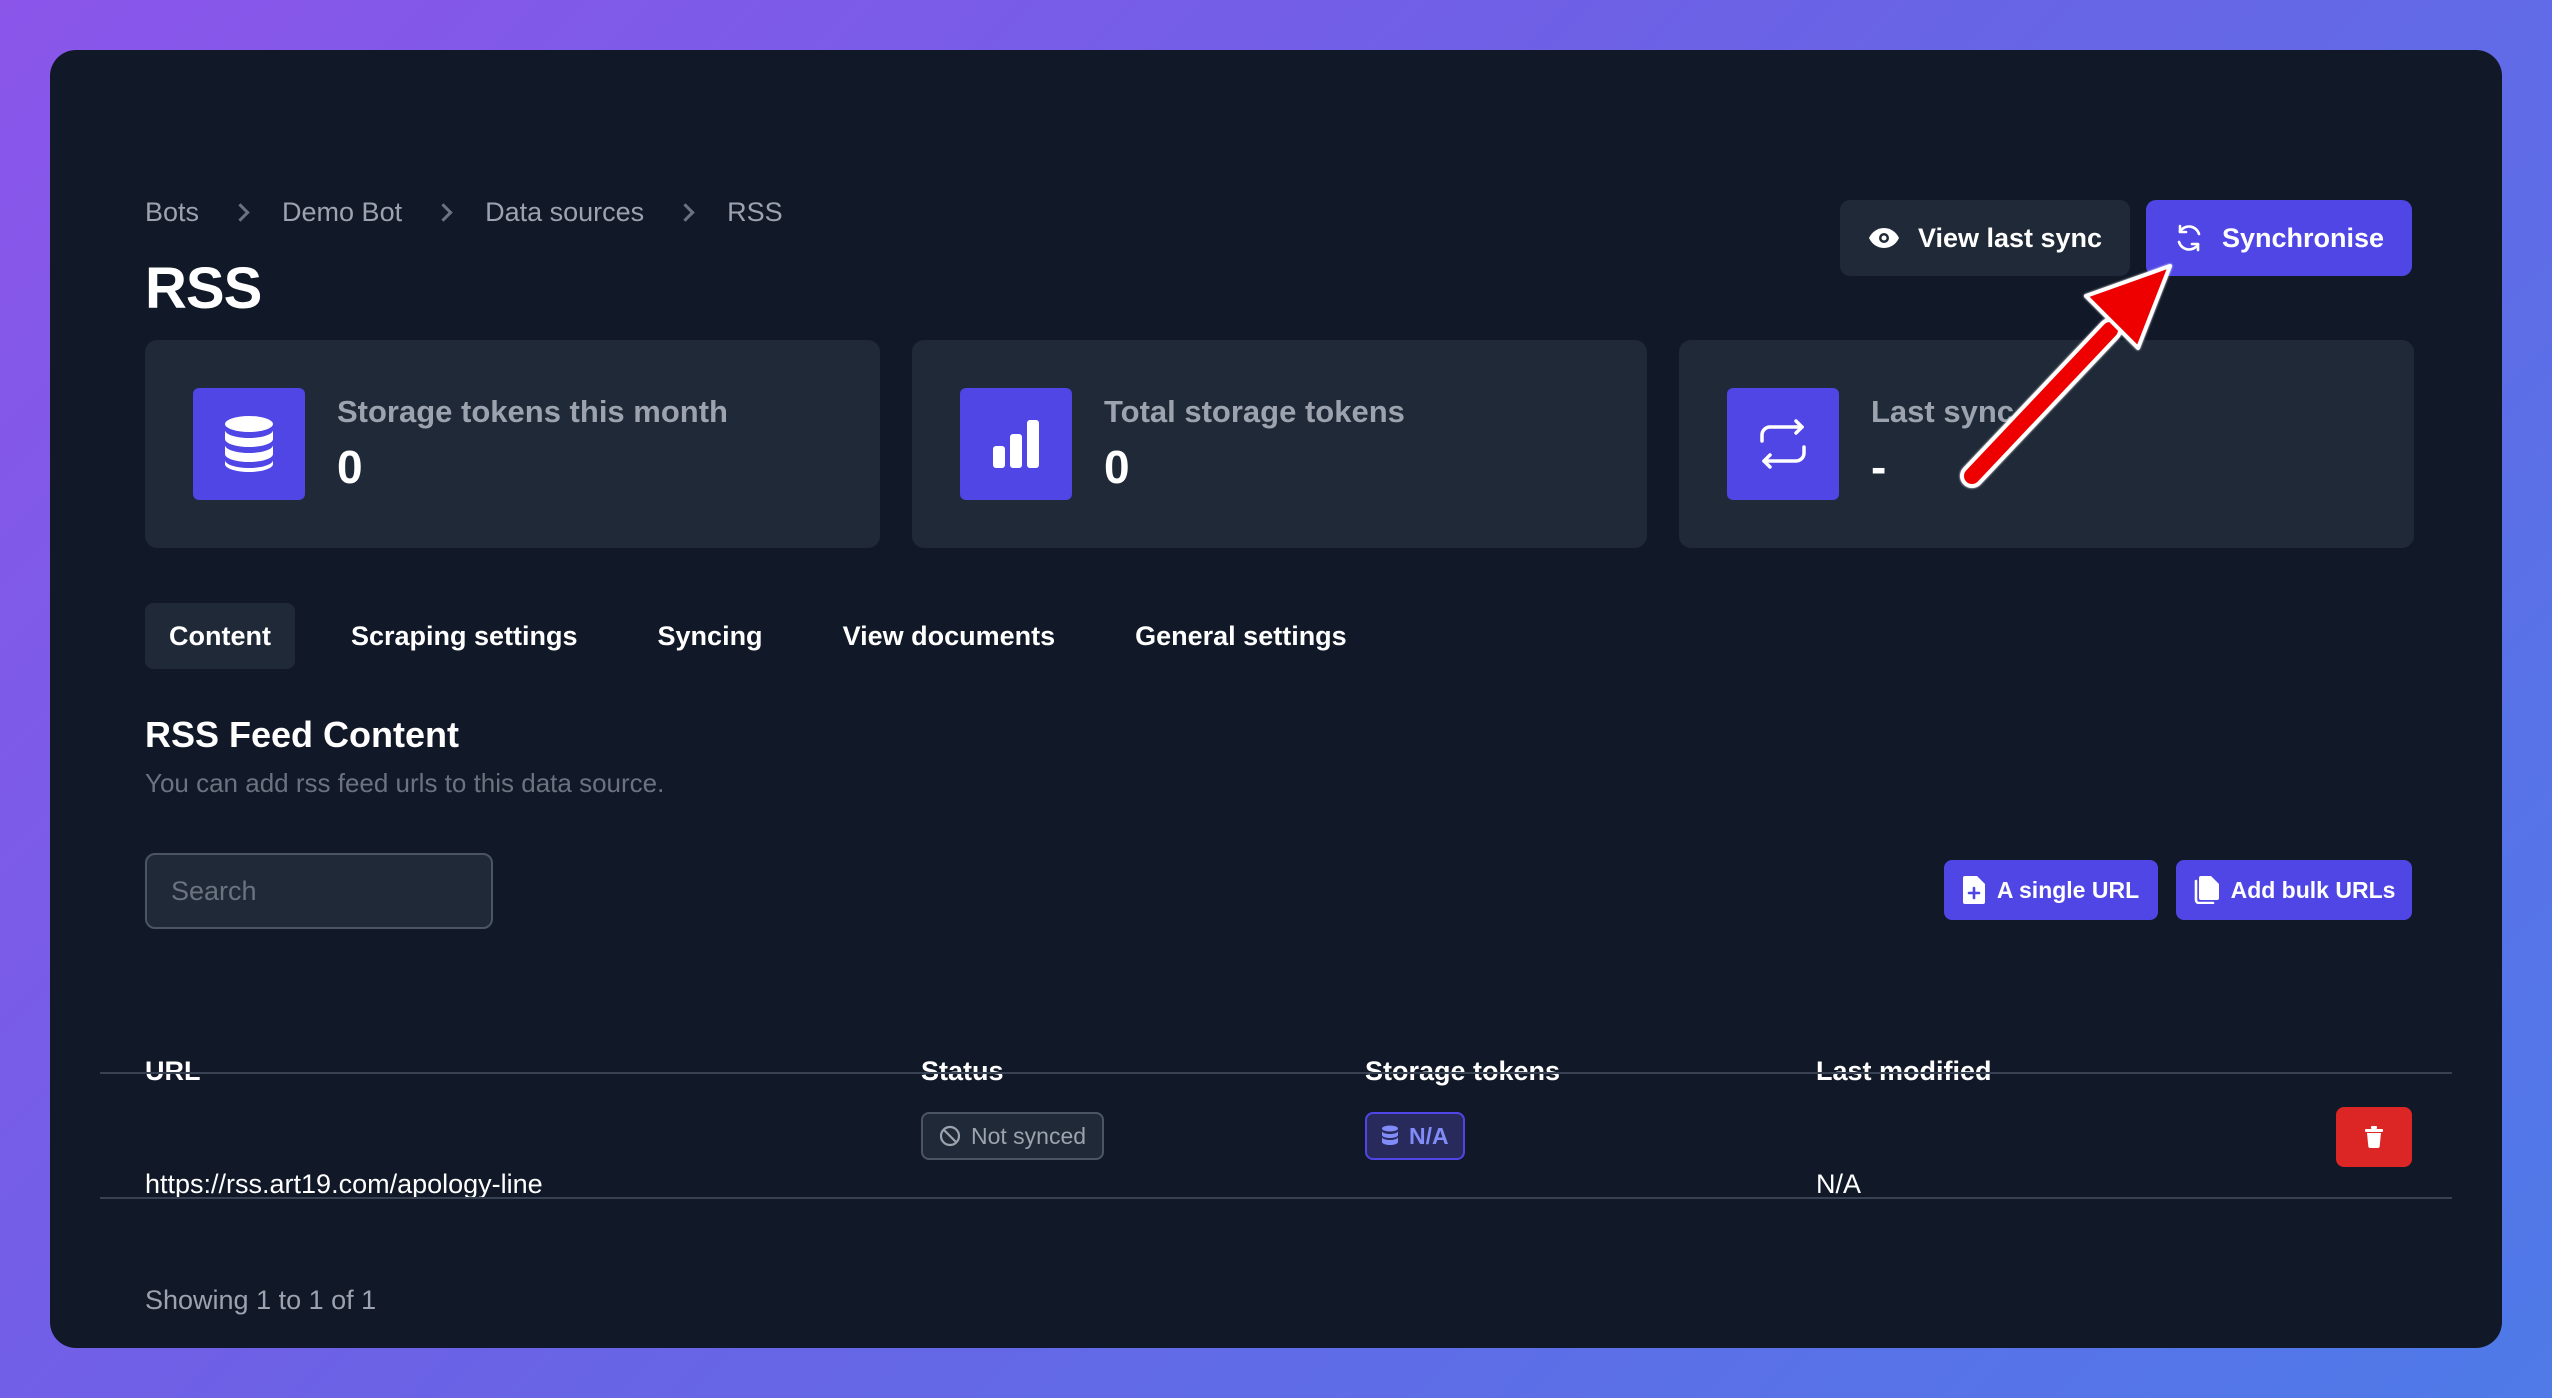 This screenshot has width=2552, height=1398. I want to click on add-single-url-button: A single URL, so click(2051, 890).